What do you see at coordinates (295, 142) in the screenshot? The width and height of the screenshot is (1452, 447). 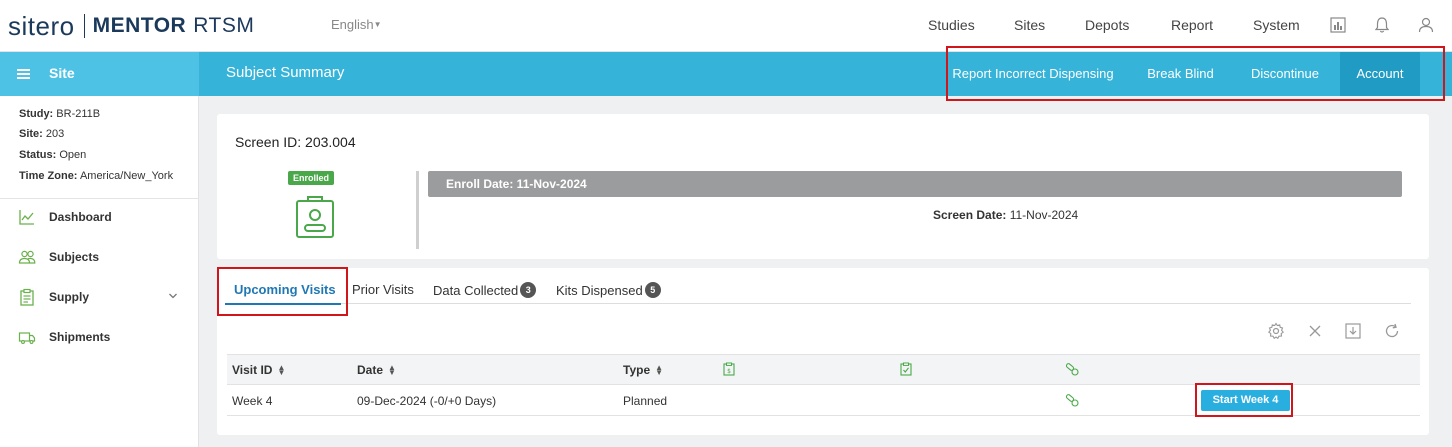 I see `screen-id: Screen ID: 203.004` at bounding box center [295, 142].